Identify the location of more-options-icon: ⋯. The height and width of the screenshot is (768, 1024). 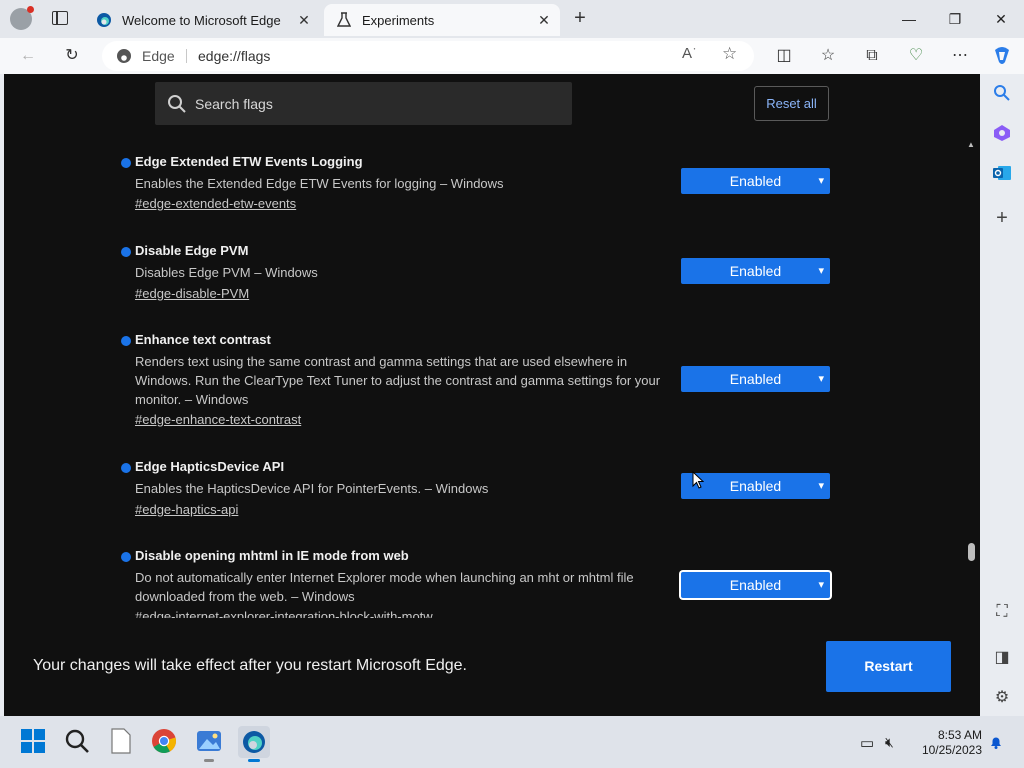
(960, 56).